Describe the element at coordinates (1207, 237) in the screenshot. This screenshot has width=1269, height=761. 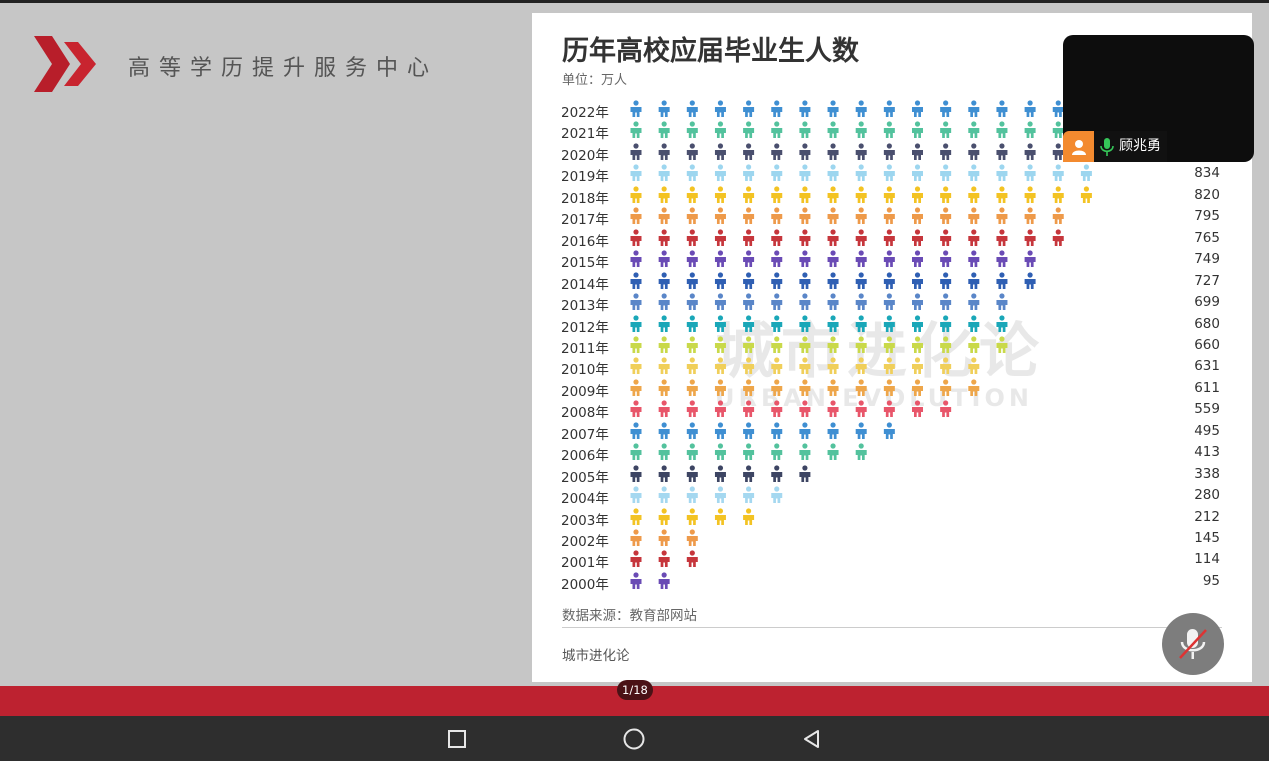
I see `value-label: 765` at that location.